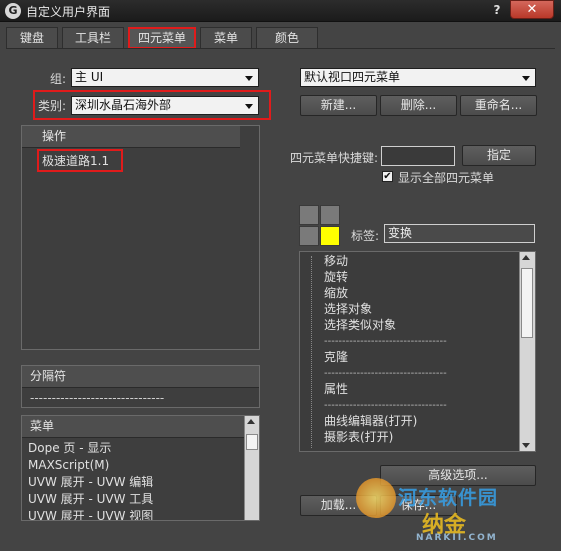  Describe the element at coordinates (336, 277) in the screenshot. I see `tree-item: 旋转` at that location.